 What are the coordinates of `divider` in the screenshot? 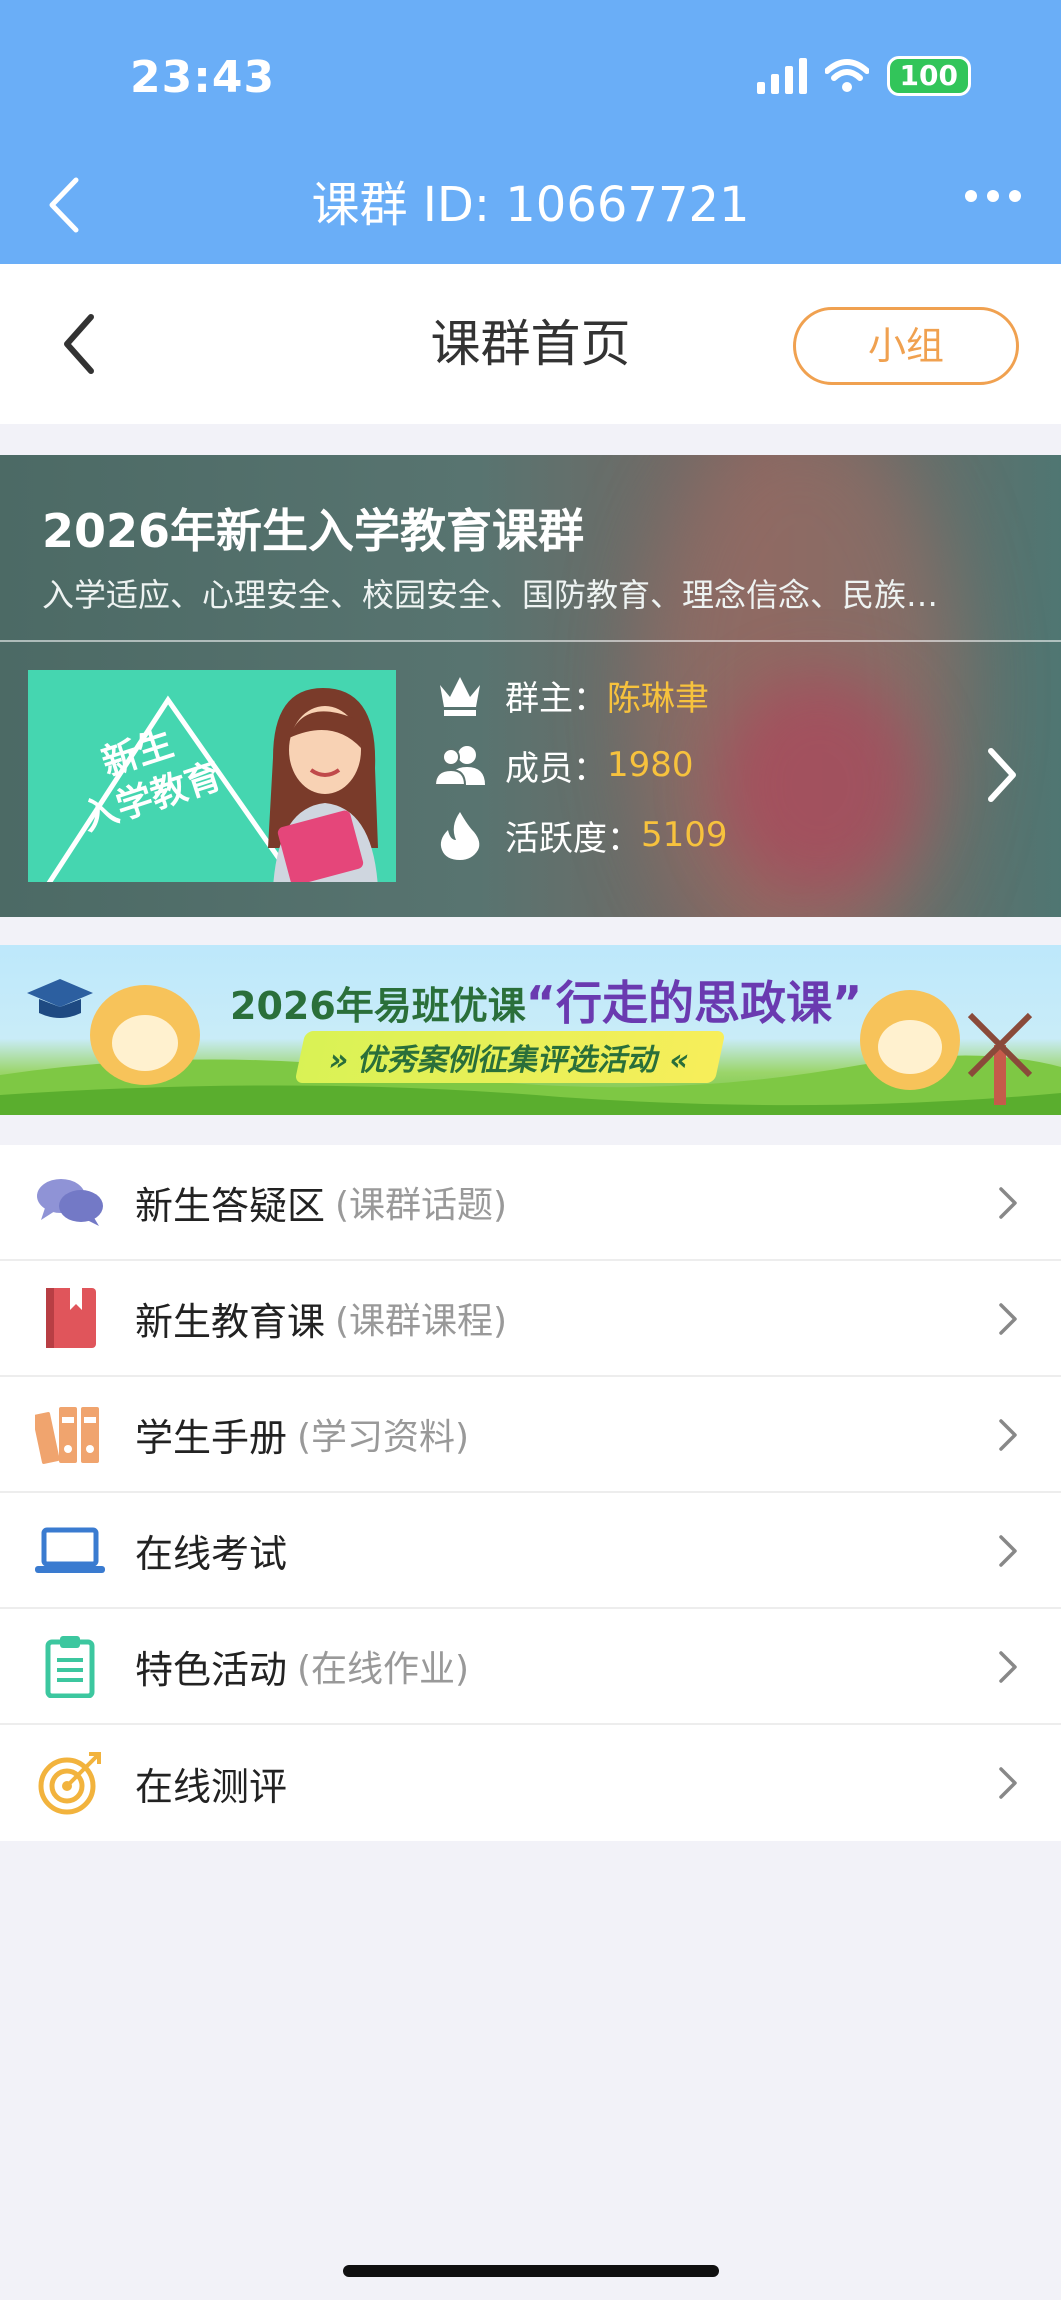 It's located at (530, 641).